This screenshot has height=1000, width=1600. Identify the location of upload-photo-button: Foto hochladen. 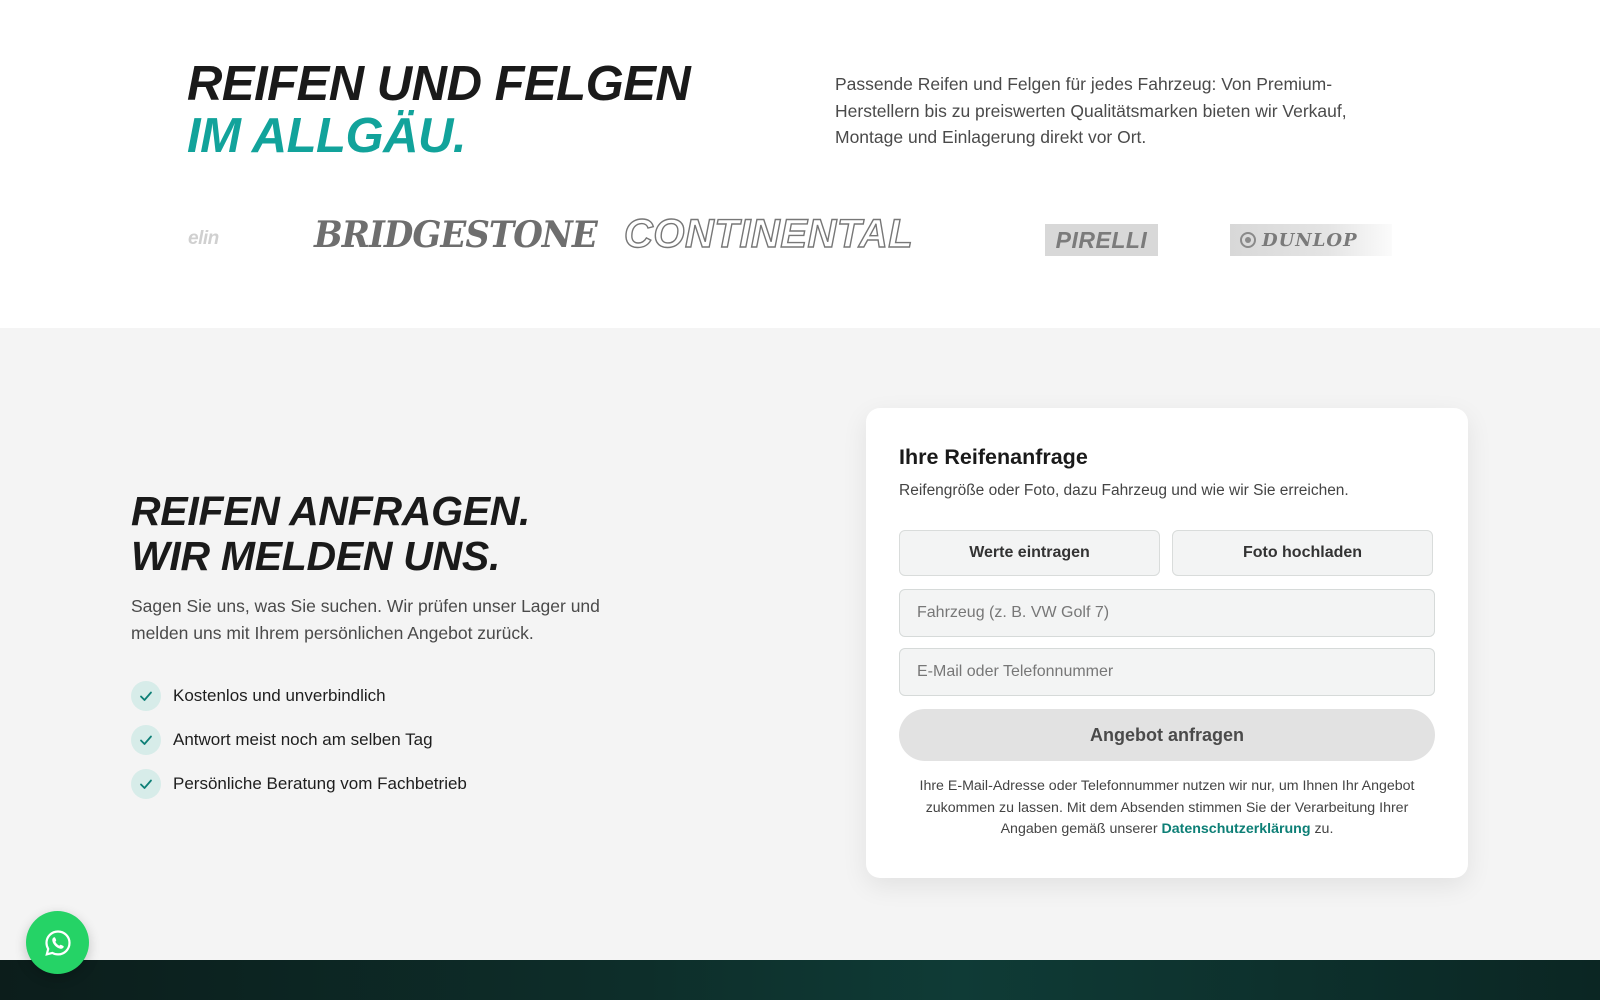
(1302, 553).